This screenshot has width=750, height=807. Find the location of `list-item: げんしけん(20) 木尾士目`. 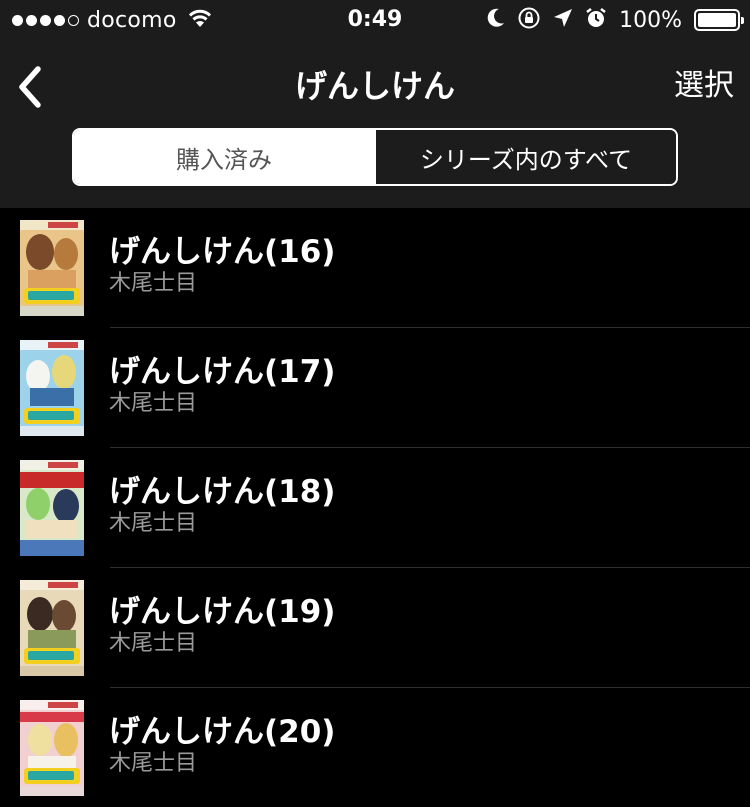

list-item: げんしけん(20) 木尾士目 is located at coordinates (375, 747).